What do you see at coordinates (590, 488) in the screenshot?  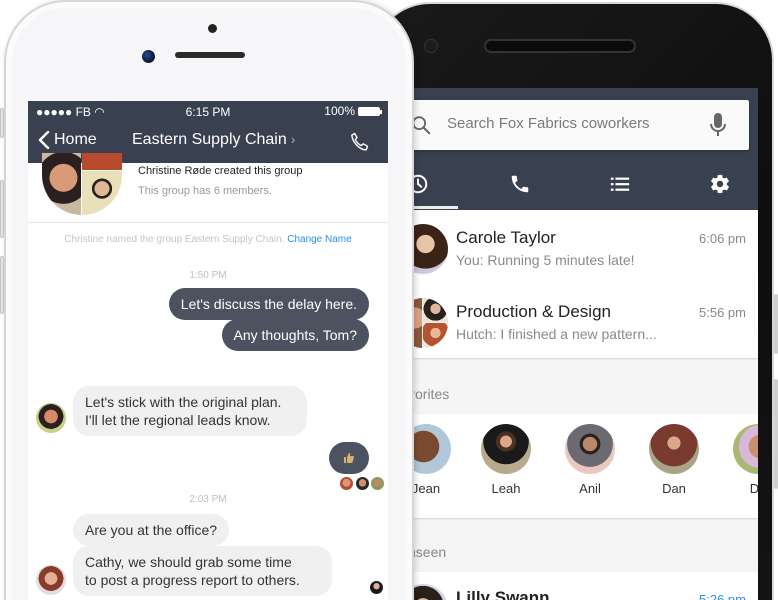 I see `favorite-name: Anil` at bounding box center [590, 488].